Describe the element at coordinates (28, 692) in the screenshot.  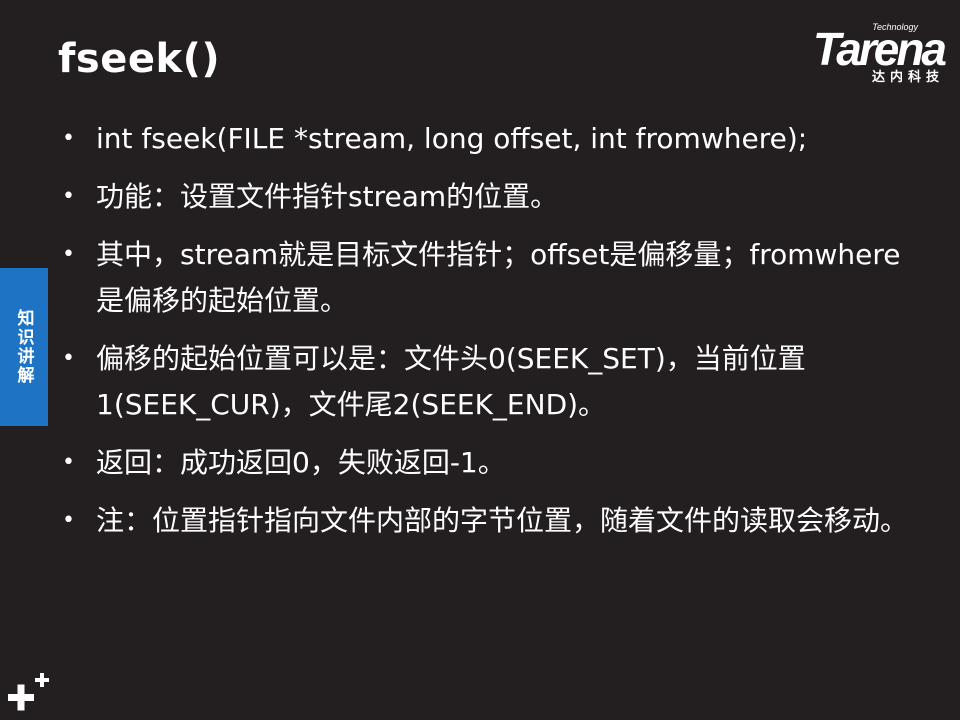
I see `plus-decoration-icon` at that location.